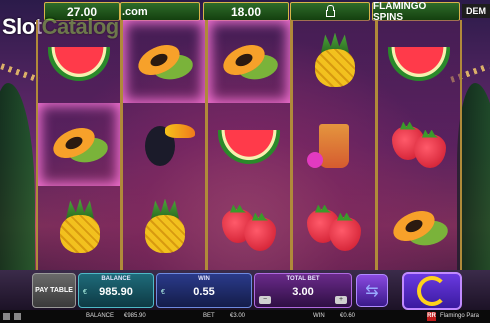 Image resolution: width=490 pixels, height=323 pixels. I want to click on status-win-value: €0.60, so click(348, 316).